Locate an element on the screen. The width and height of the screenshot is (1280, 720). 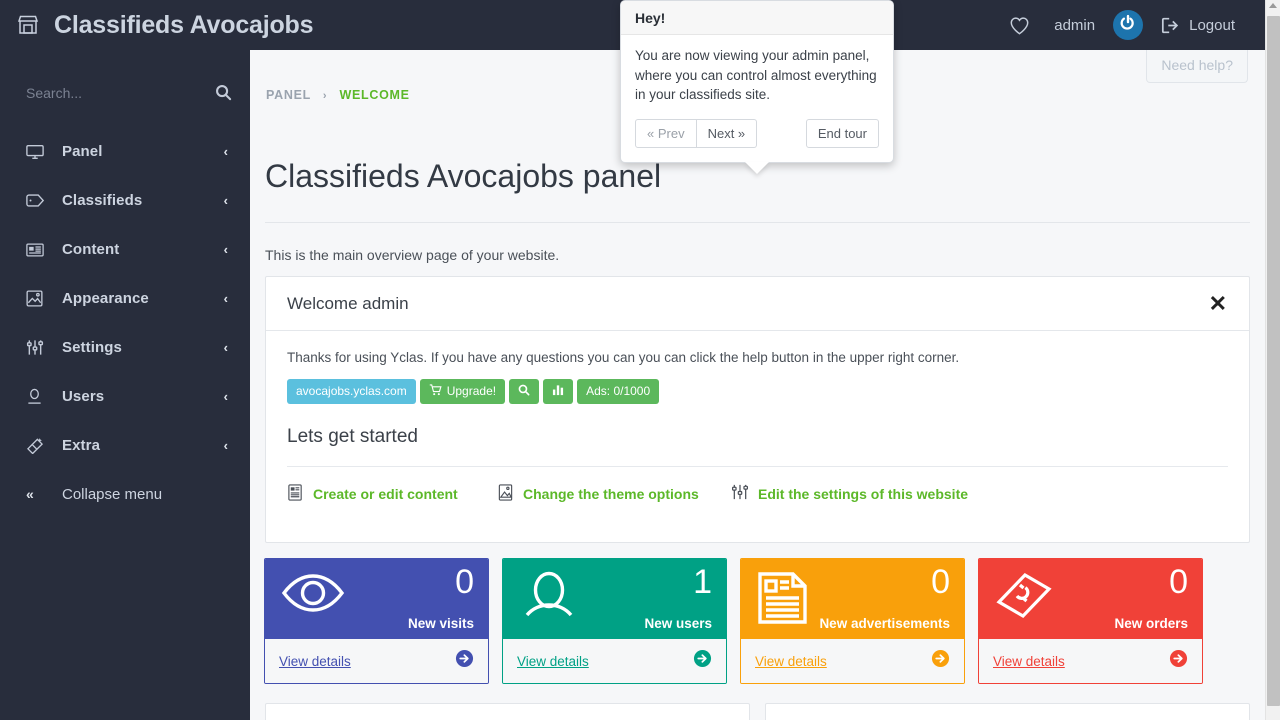
search-icon is located at coordinates (223, 94).